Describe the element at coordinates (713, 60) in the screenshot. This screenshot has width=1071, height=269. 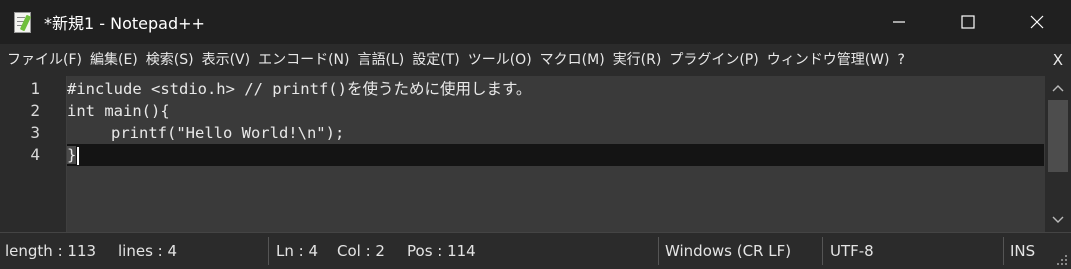
I see `menu-plugins: プラグイン(P)` at that location.